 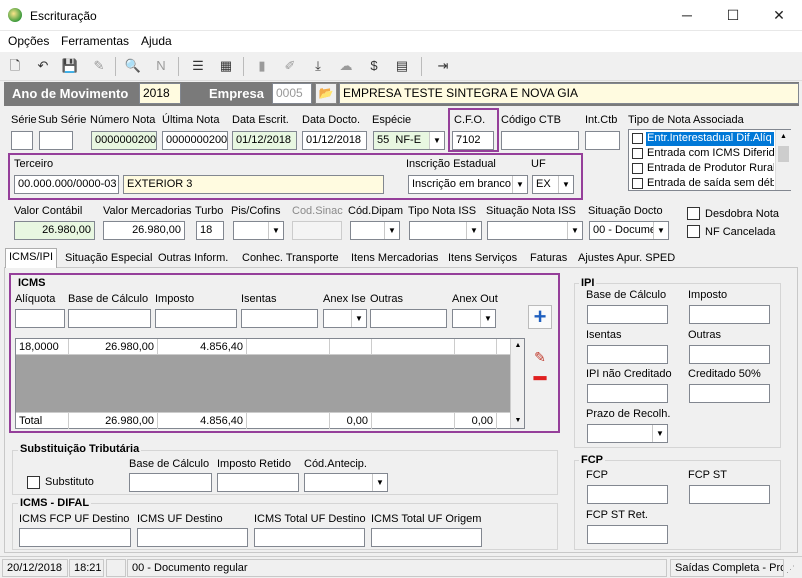 I want to click on exit-icon: ⇥, so click(x=443, y=66).